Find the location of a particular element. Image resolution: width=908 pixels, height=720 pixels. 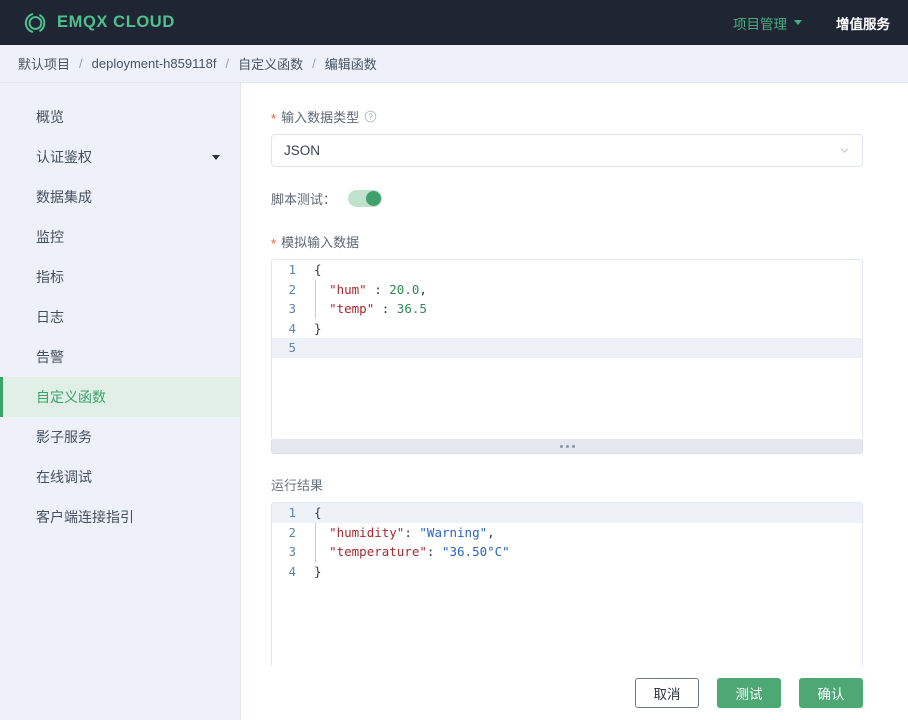

sidebar-item-custom-function: 自定义函数 is located at coordinates (120, 397).